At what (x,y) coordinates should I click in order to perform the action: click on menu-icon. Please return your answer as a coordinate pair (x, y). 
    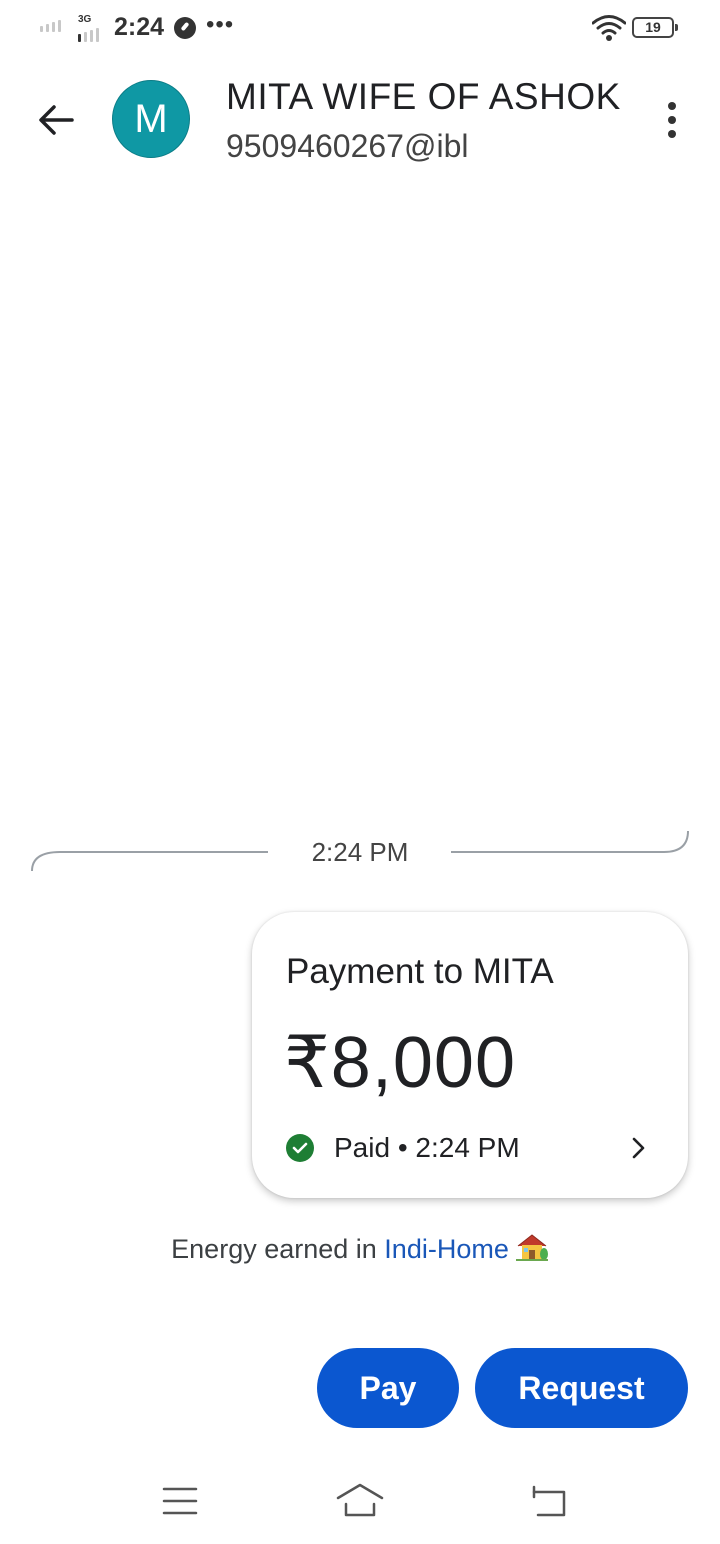
    Looking at the image, I should click on (180, 1501).